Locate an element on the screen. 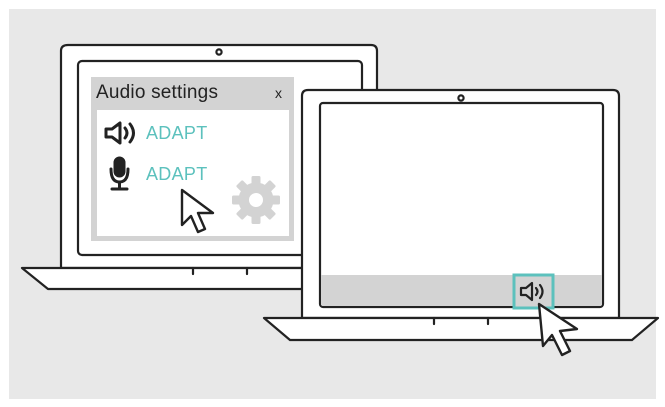 Image resolution: width=665 pixels, height=407 pixels. speaker-device-option: ADAPT is located at coordinates (177, 133).